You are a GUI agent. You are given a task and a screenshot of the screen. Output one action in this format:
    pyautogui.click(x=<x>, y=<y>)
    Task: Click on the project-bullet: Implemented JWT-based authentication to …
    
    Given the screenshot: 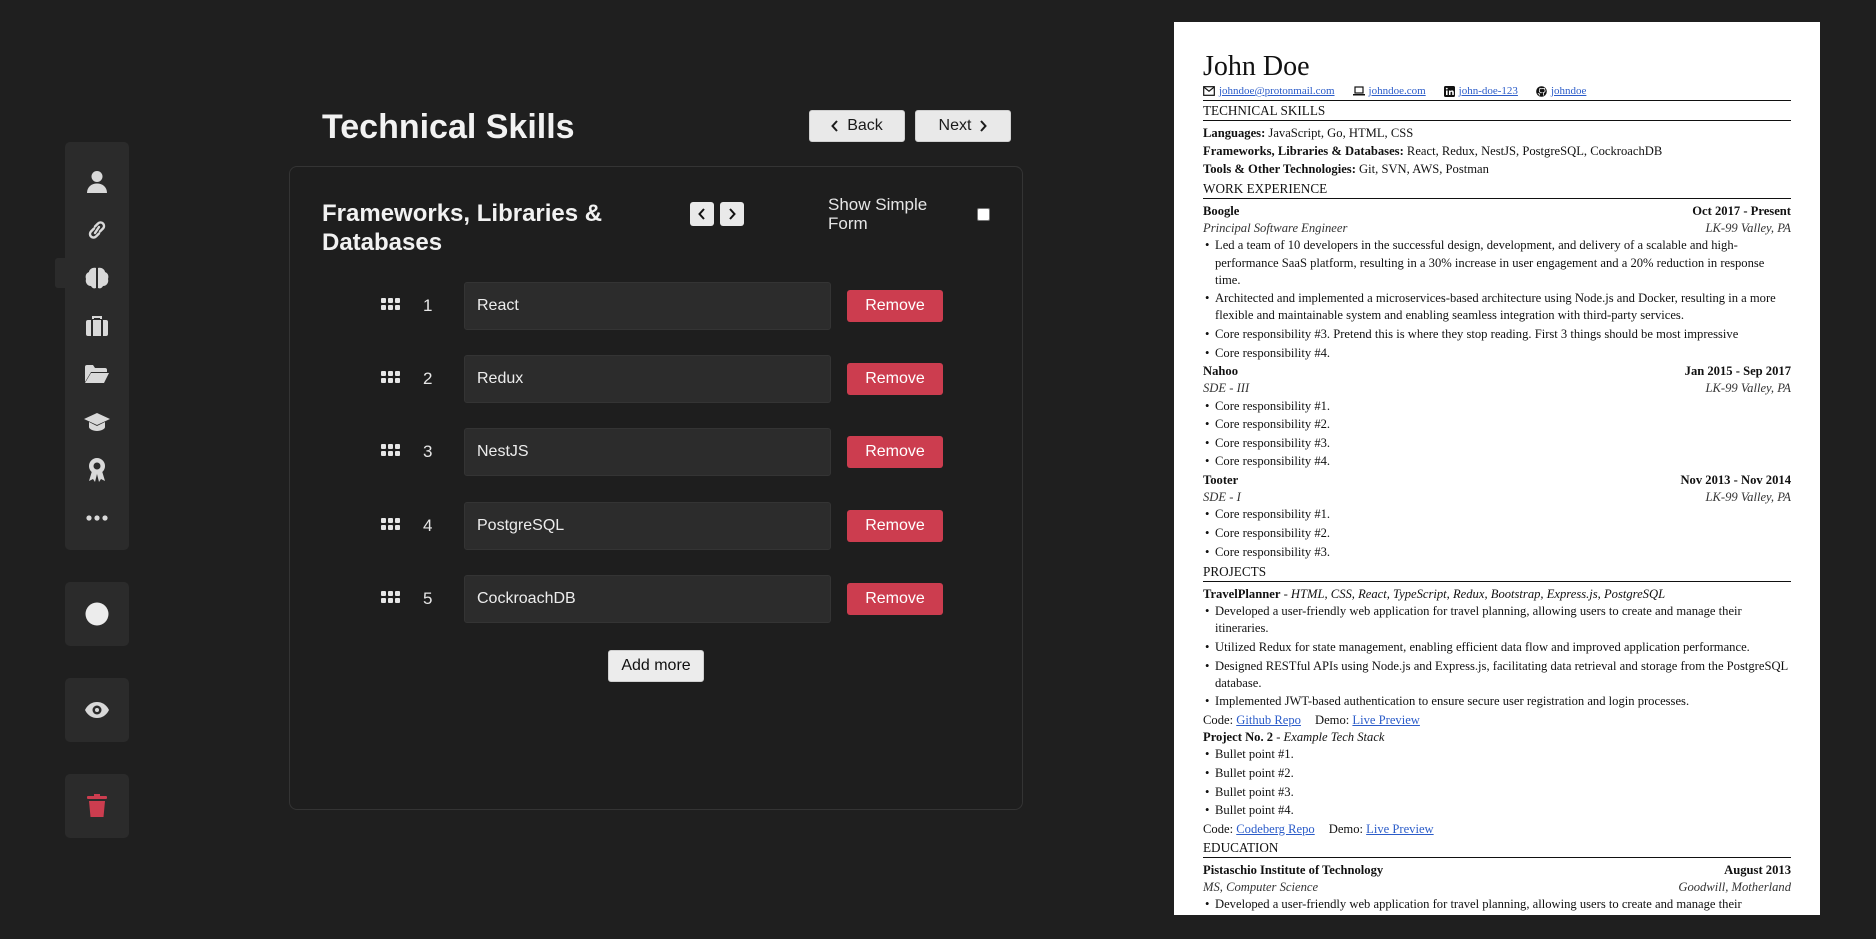 What is the action you would take?
    pyautogui.click(x=1497, y=701)
    